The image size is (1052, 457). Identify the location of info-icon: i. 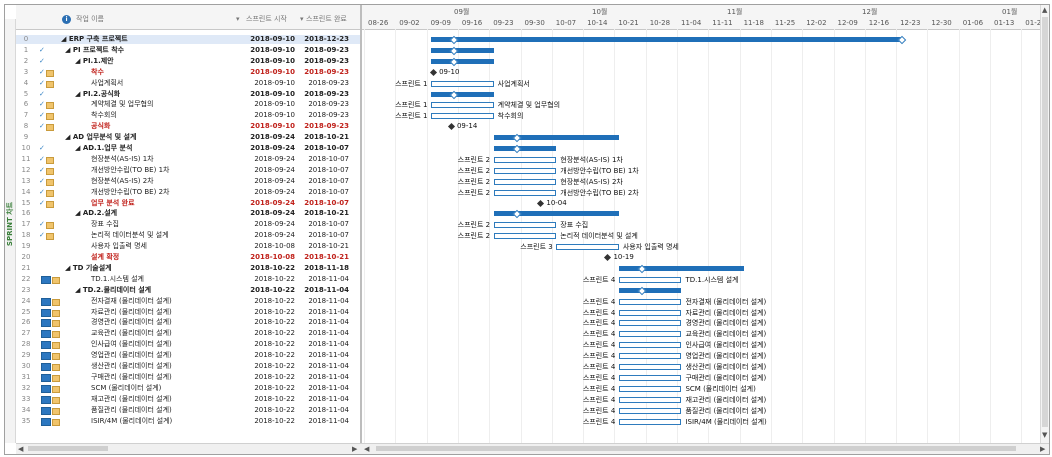
(68, 17).